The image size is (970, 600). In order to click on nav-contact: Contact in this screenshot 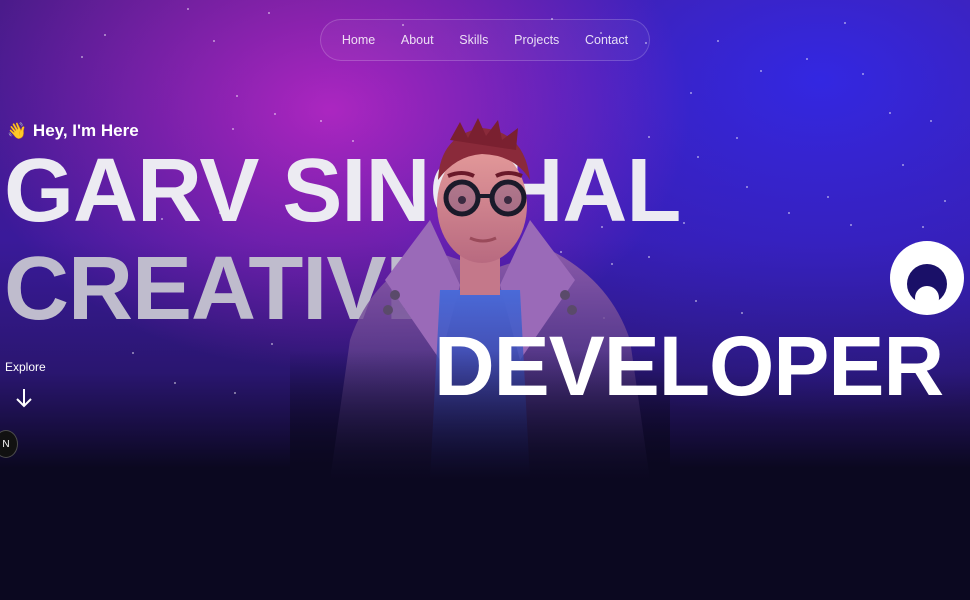, I will do `click(606, 40)`.